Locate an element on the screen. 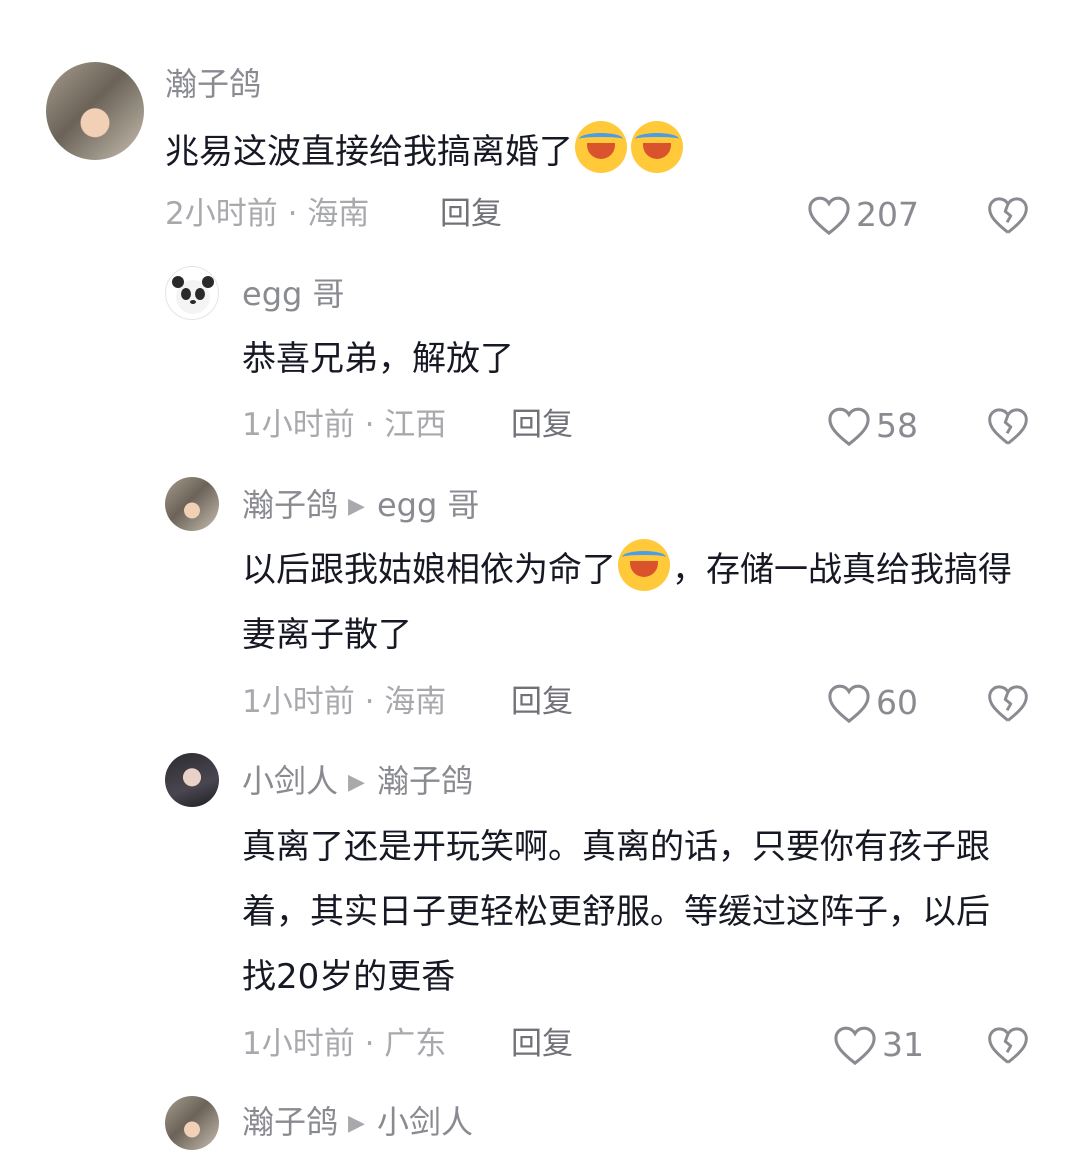 This screenshot has width=1077, height=1150. like-count: 58 is located at coordinates (897, 425).